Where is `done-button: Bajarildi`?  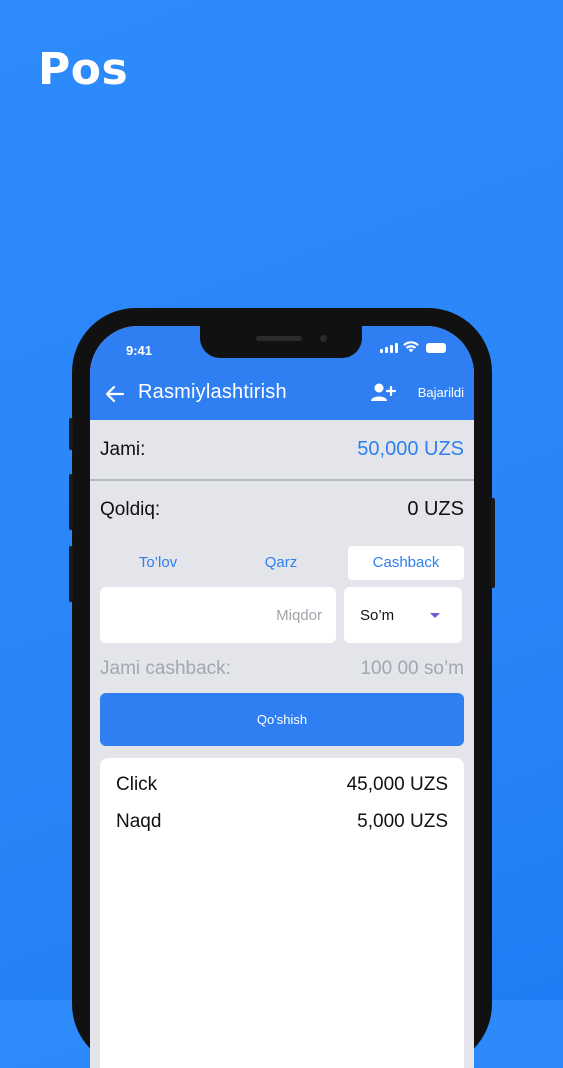 done-button: Bajarildi is located at coordinates (441, 392).